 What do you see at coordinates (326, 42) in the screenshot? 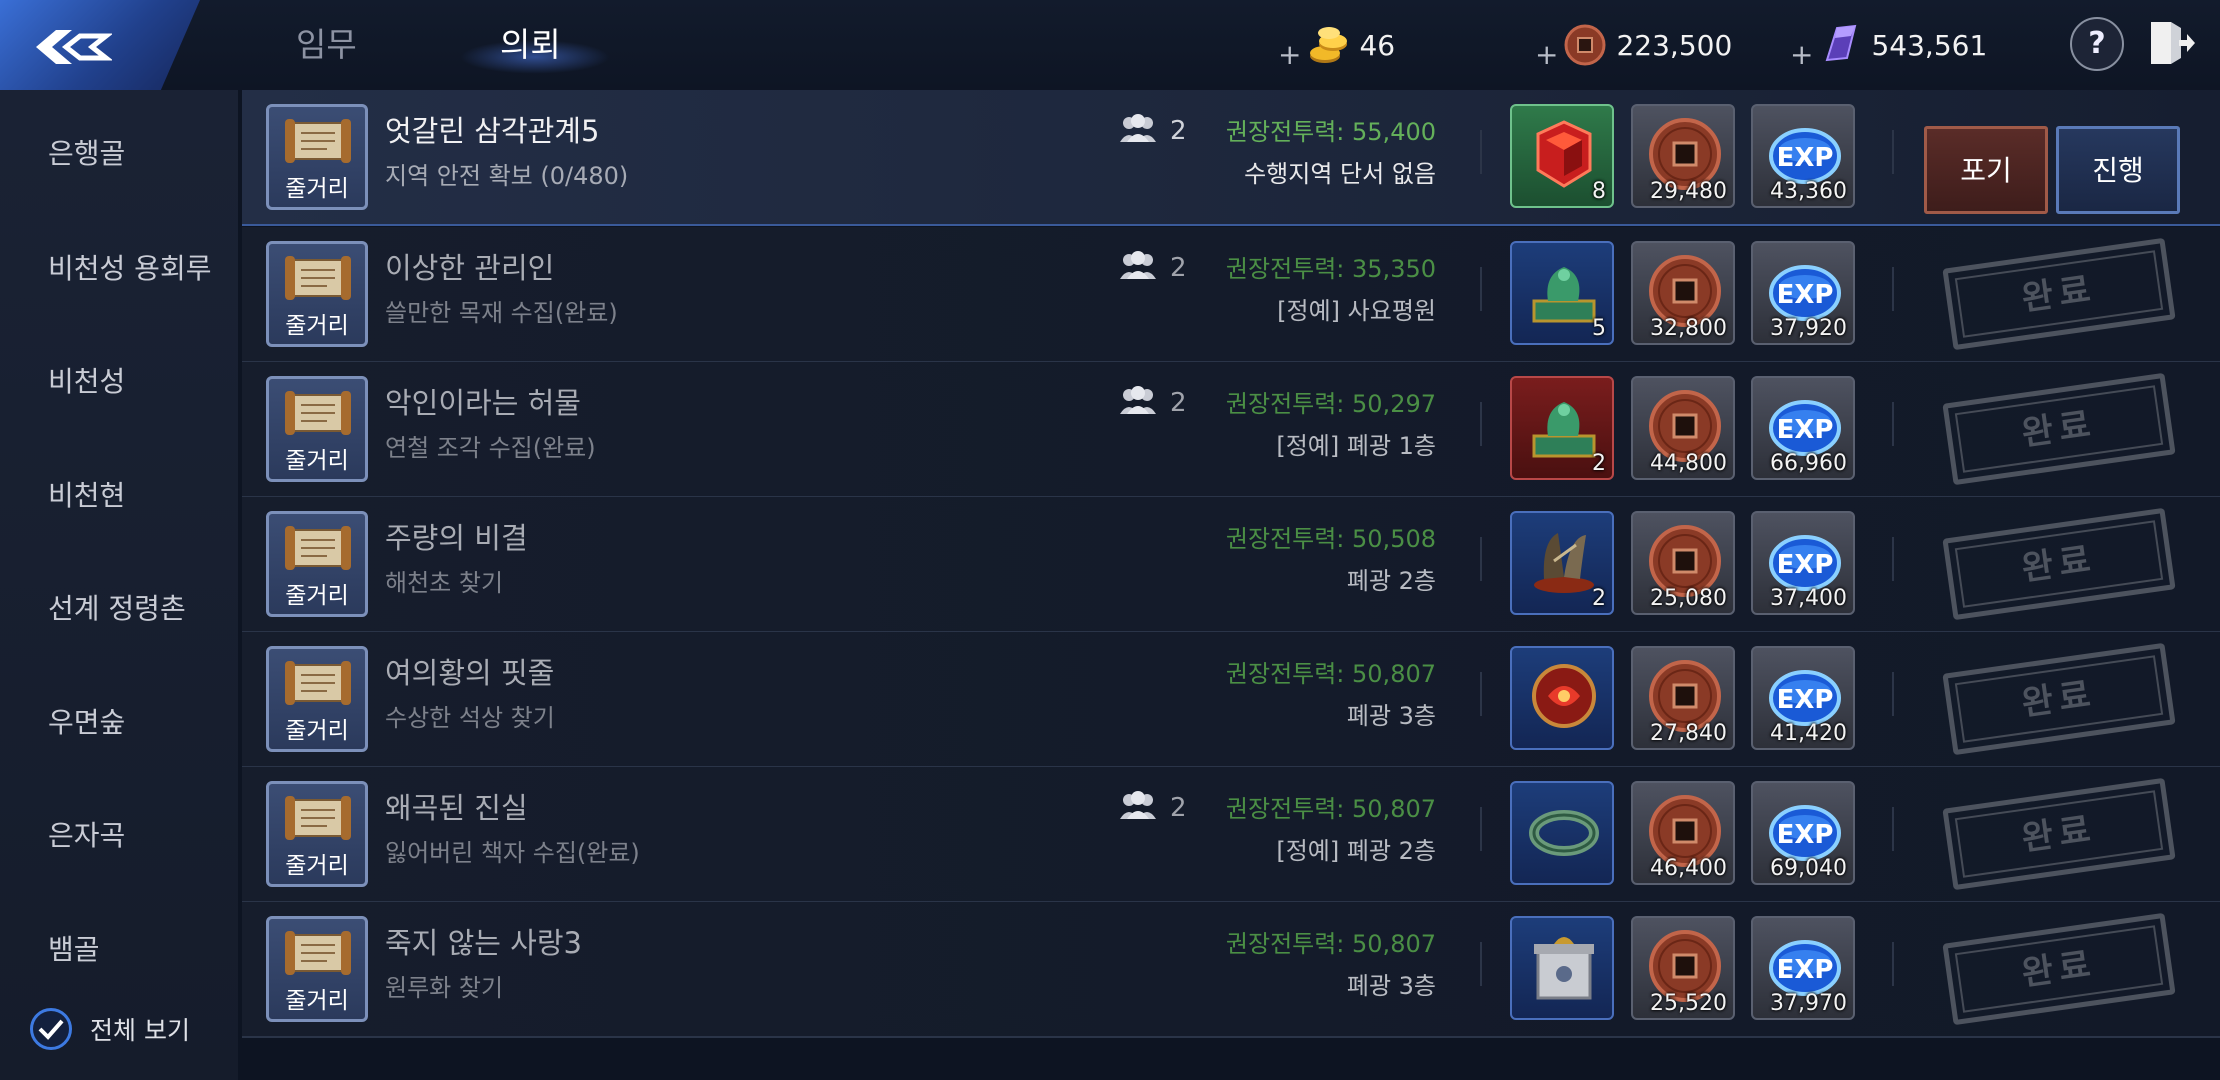
I see `tab-mission: 임무` at bounding box center [326, 42].